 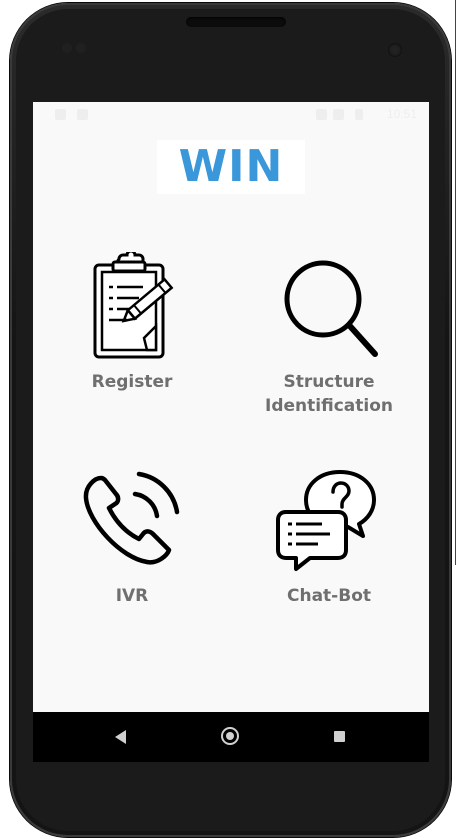 What do you see at coordinates (82, 114) in the screenshot?
I see `sd-card-icon` at bounding box center [82, 114].